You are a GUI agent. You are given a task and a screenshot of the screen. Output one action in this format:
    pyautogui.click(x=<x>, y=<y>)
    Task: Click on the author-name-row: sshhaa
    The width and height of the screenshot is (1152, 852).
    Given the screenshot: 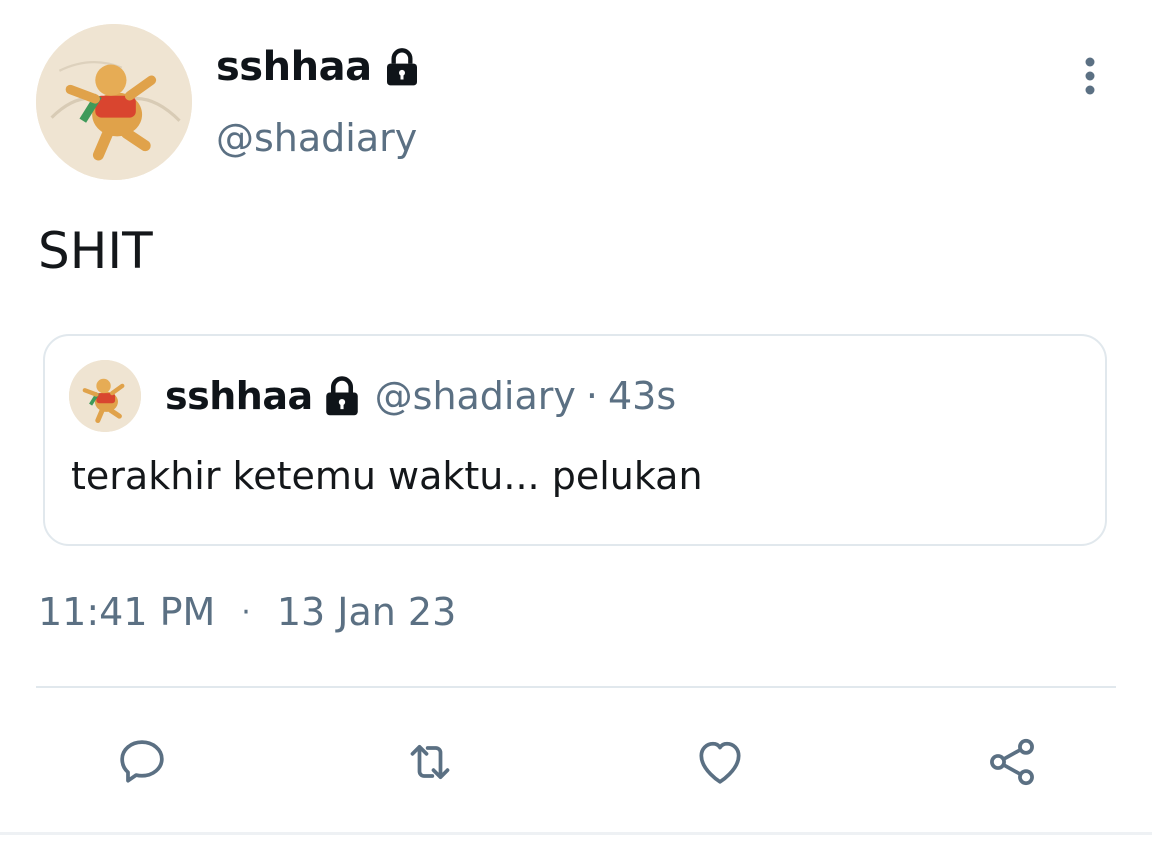 What is the action you would take?
    pyautogui.click(x=319, y=67)
    